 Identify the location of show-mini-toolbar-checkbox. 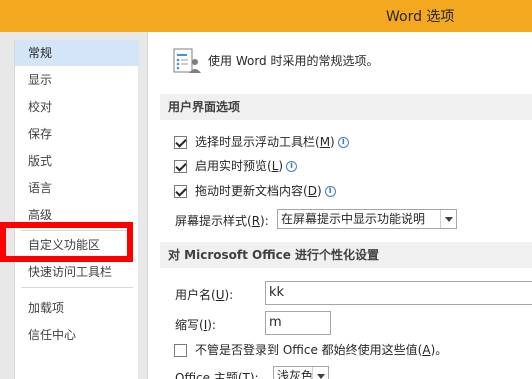
(180, 142).